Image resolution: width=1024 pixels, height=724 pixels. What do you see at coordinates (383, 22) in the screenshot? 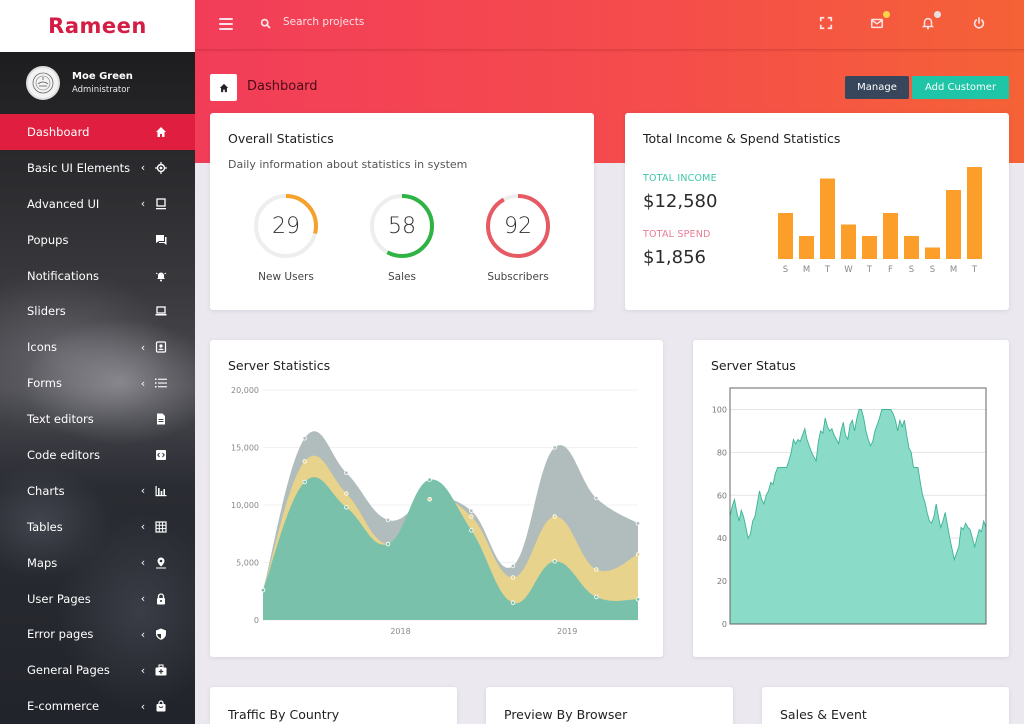
I see `search-input` at bounding box center [383, 22].